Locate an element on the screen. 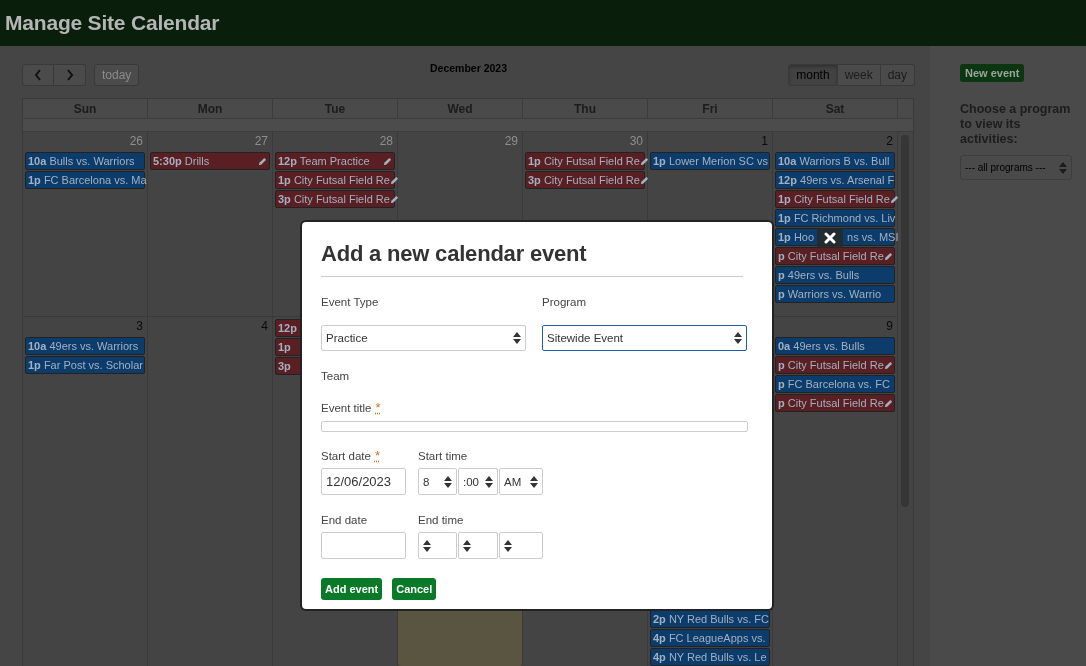 The image size is (1086, 666). date-number: 2 is located at coordinates (890, 141).